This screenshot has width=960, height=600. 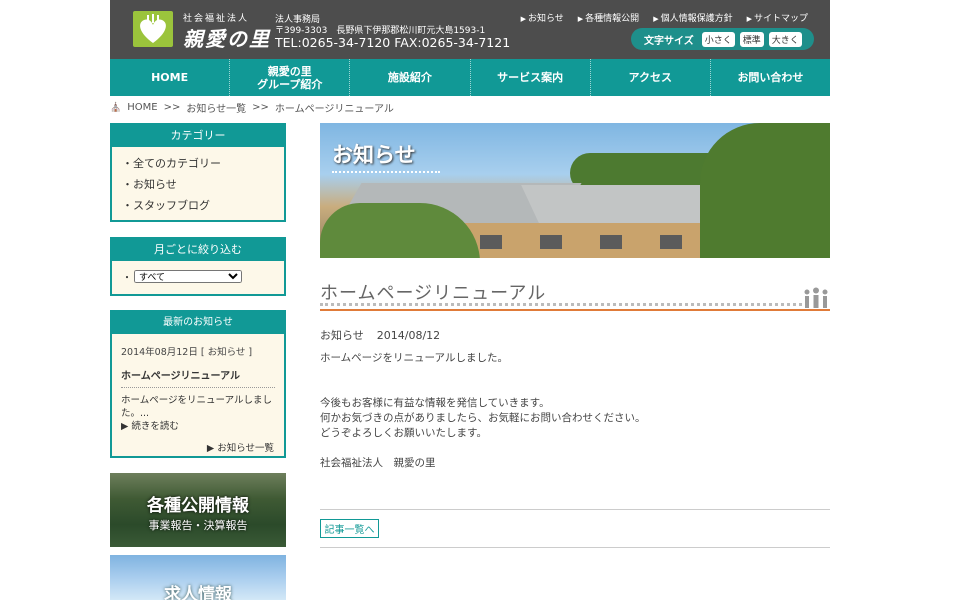 I want to click on disclosure-banner-title: 各種公開情報, so click(x=198, y=506).